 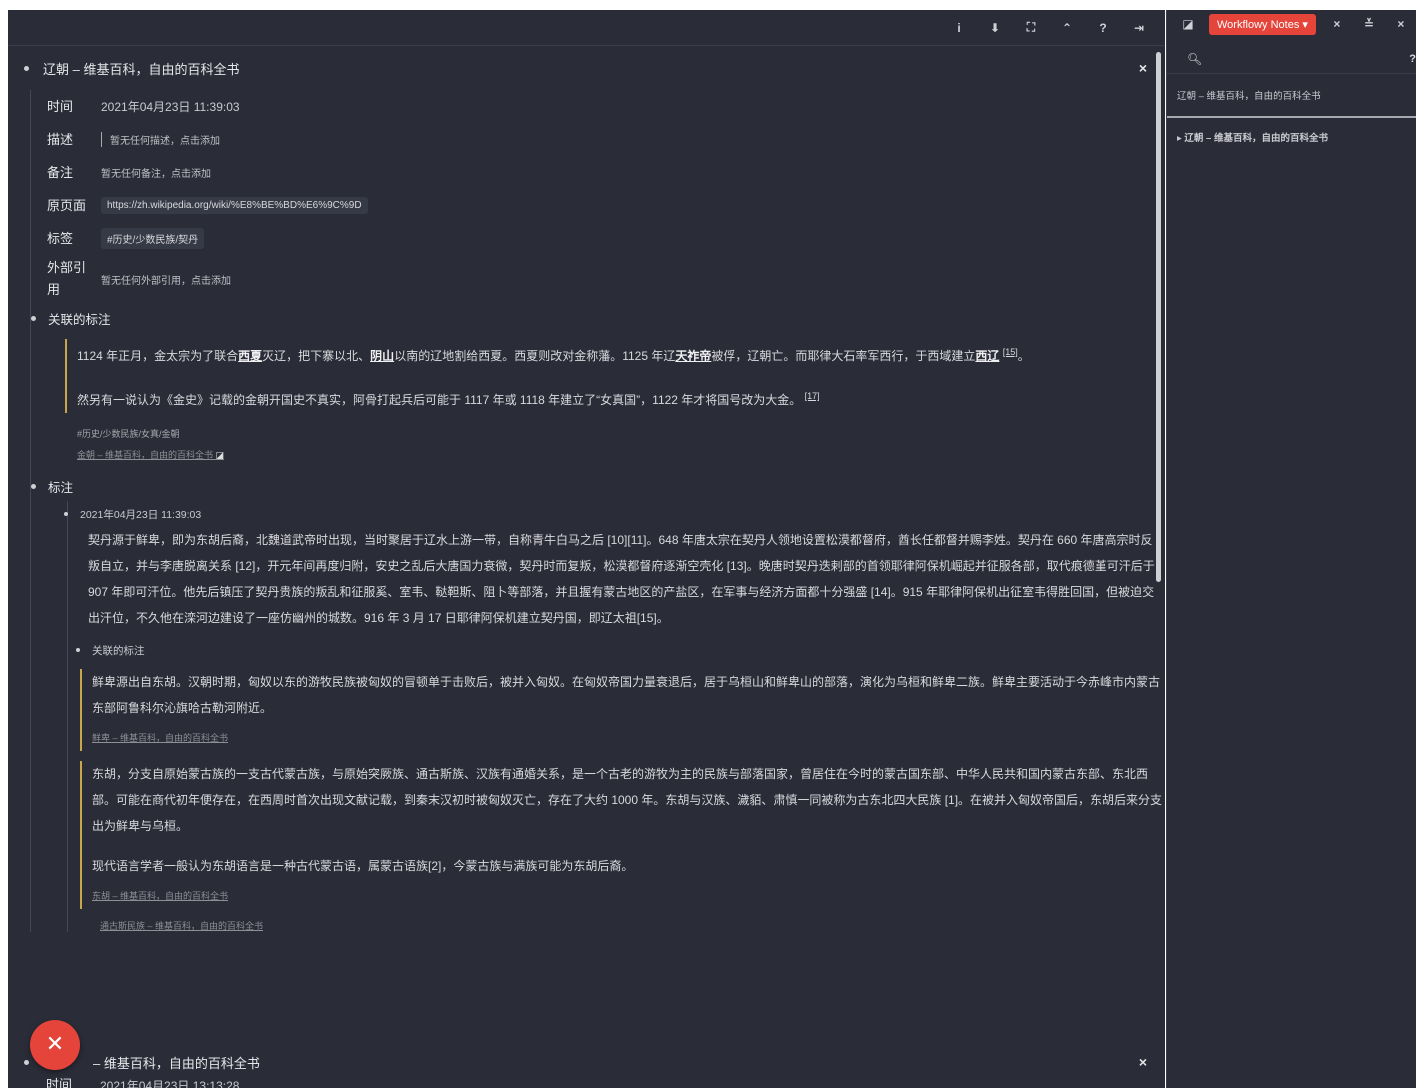 I want to click on desc-label: 描述, so click(x=60, y=139).